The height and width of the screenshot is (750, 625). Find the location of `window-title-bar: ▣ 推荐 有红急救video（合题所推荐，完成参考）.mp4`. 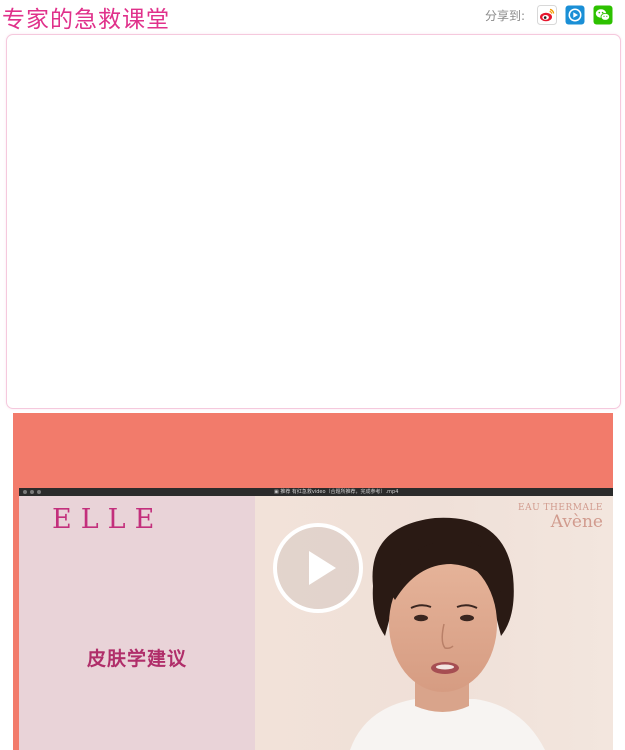

window-title-bar: ▣ 推荐 有红急救video（合题所推荐，完成参考）.mp4 is located at coordinates (316, 492).